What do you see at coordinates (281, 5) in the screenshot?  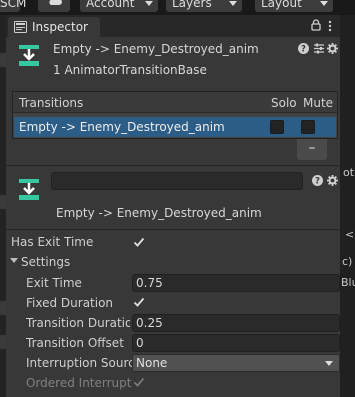 I see `layout-label: Layout` at bounding box center [281, 5].